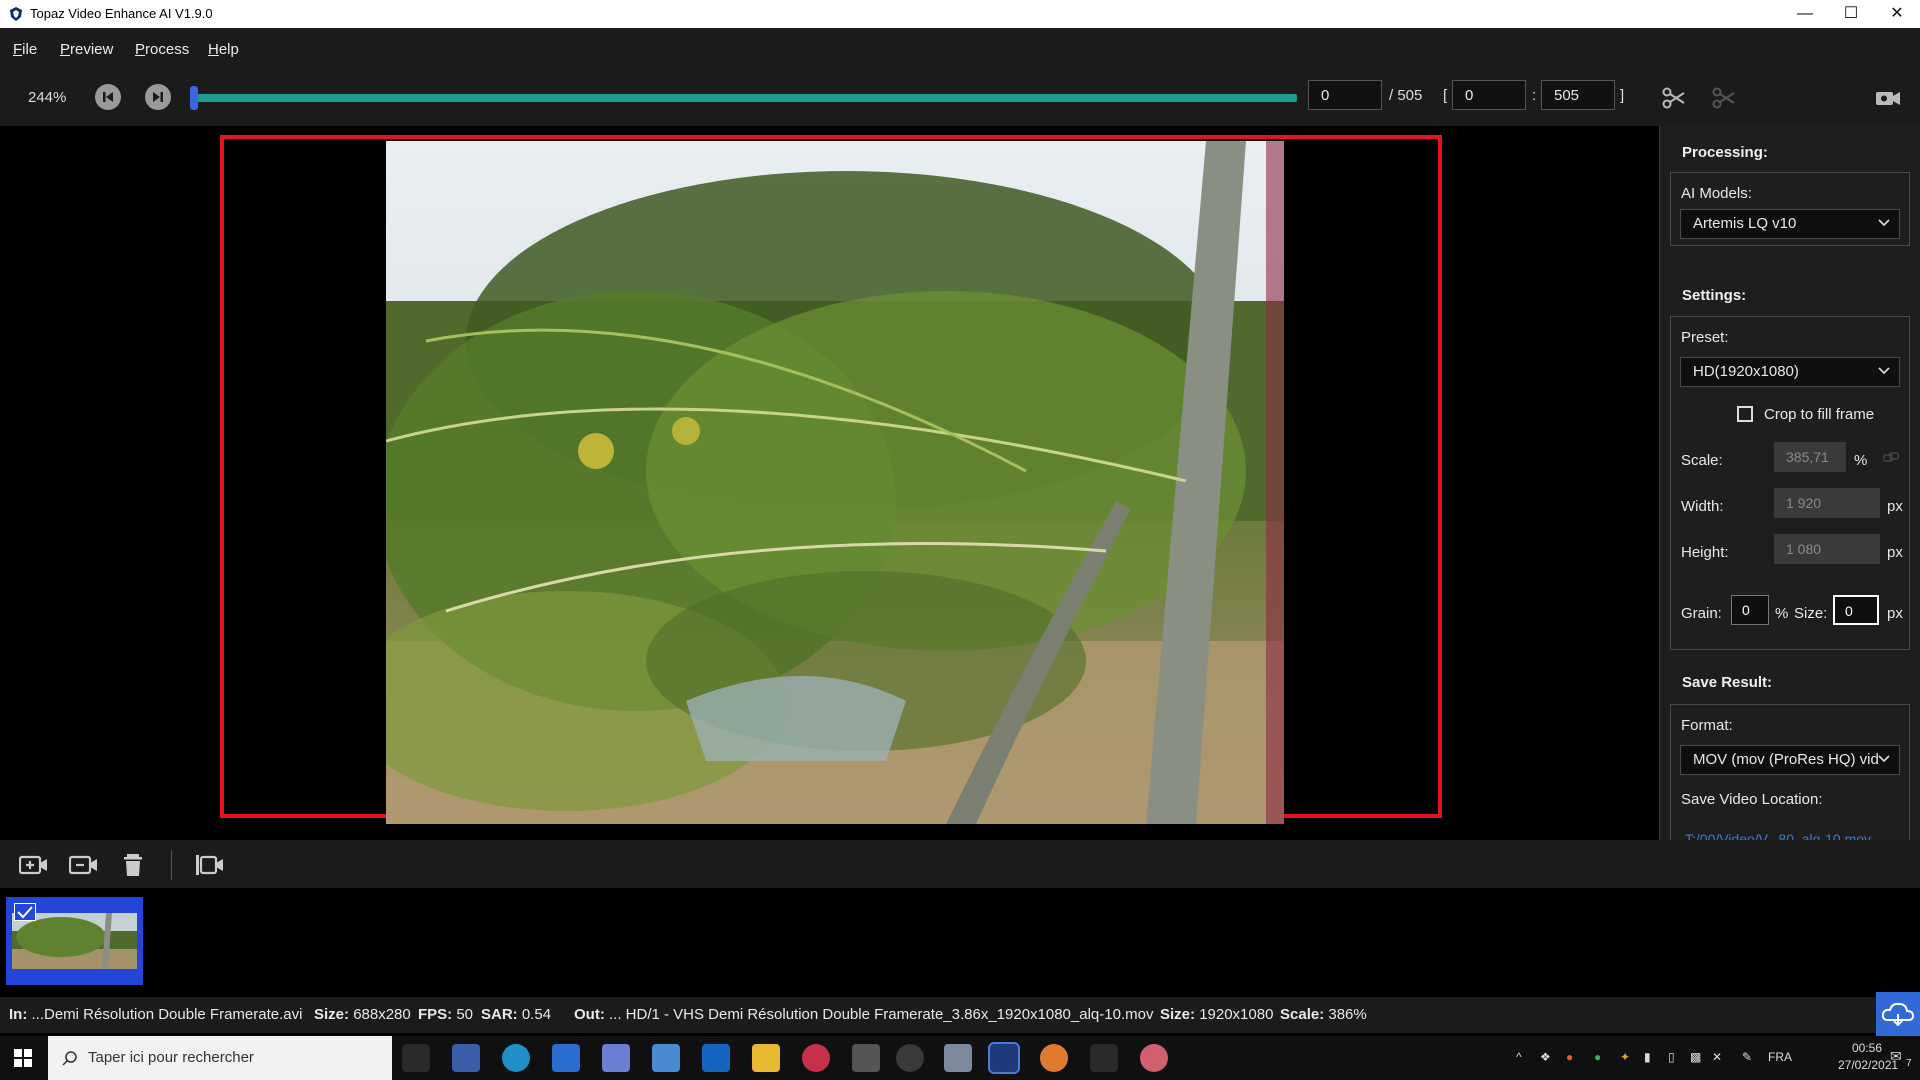 The image size is (1920, 1080). Describe the element at coordinates (1895, 552) in the screenshot. I see `height-unit: px` at that location.